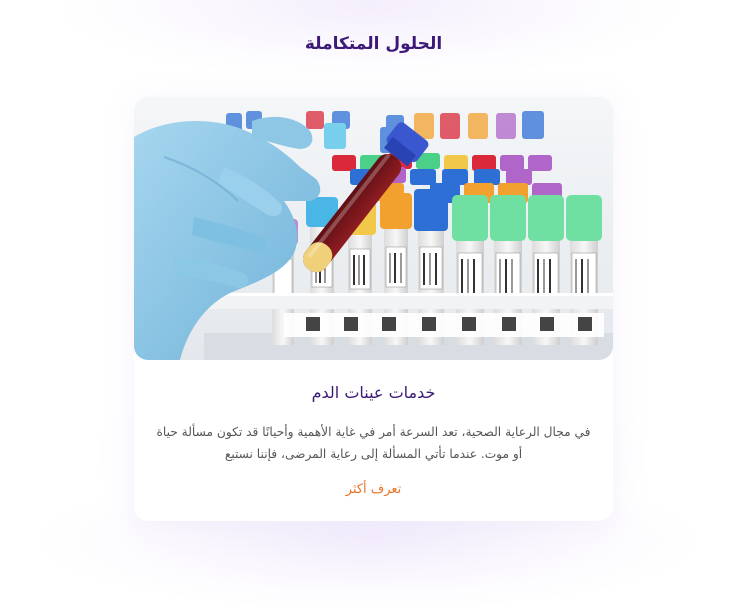 The width and height of the screenshot is (747, 610). What do you see at coordinates (373, 392) in the screenshot?
I see `card-title: خدمات عينات الدم` at bounding box center [373, 392].